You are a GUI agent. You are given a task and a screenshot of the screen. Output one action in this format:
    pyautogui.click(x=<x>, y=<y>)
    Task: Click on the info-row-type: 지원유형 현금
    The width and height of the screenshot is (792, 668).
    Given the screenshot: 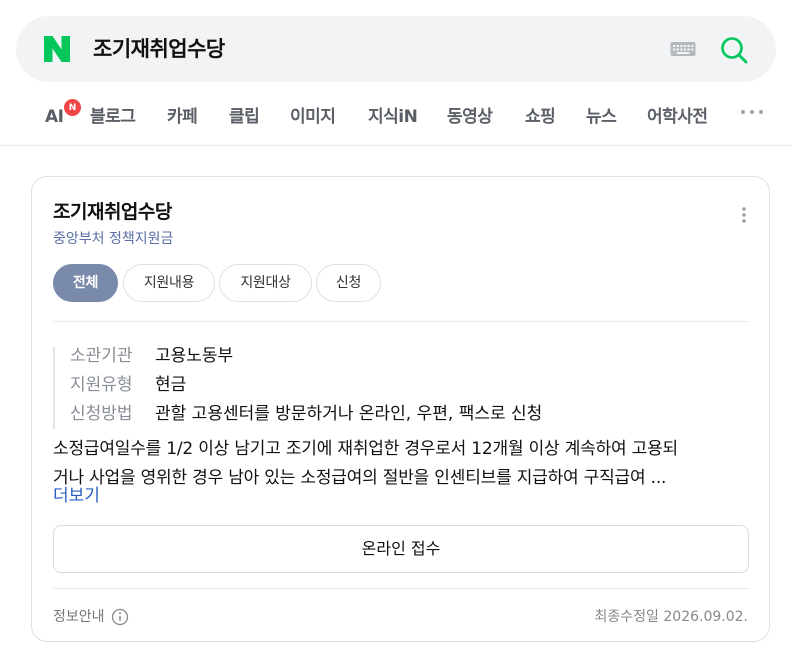 What is the action you would take?
    pyautogui.click(x=128, y=385)
    